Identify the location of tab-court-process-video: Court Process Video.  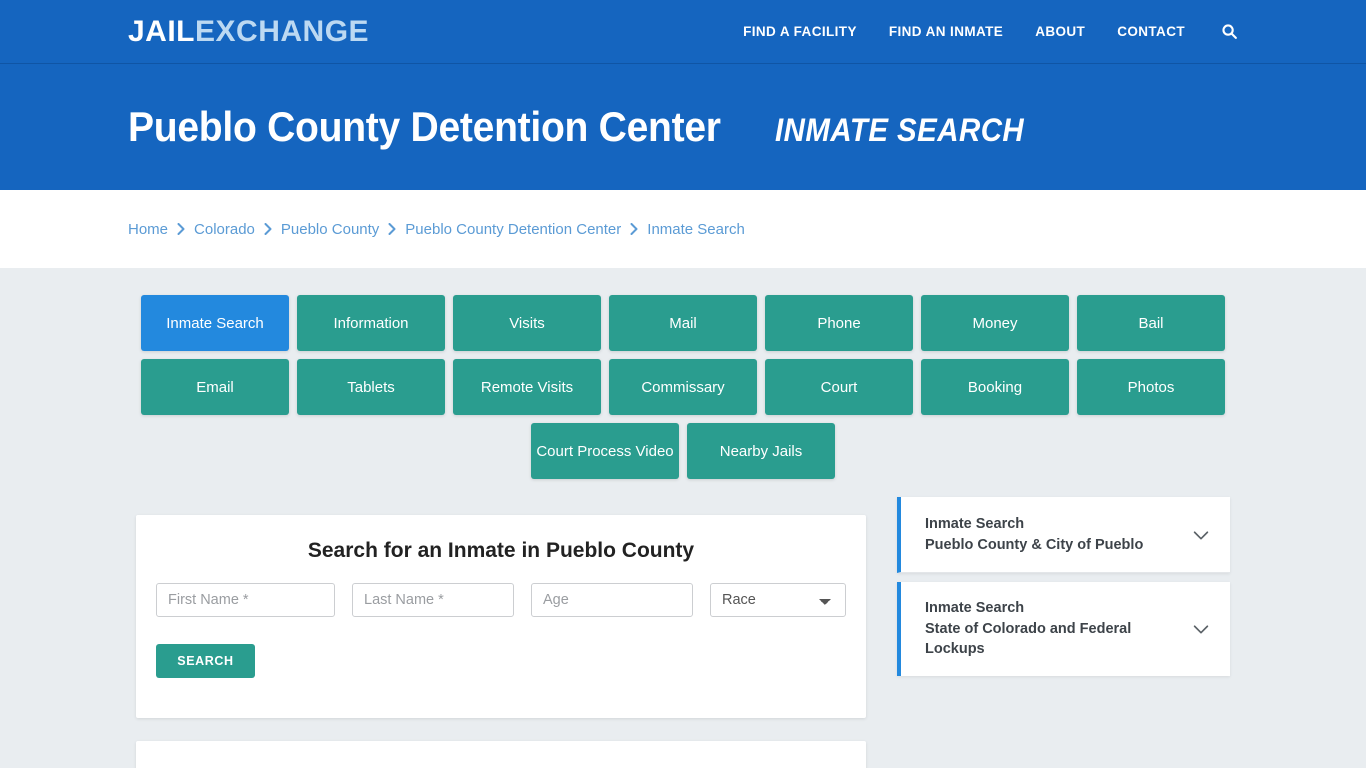
(605, 451).